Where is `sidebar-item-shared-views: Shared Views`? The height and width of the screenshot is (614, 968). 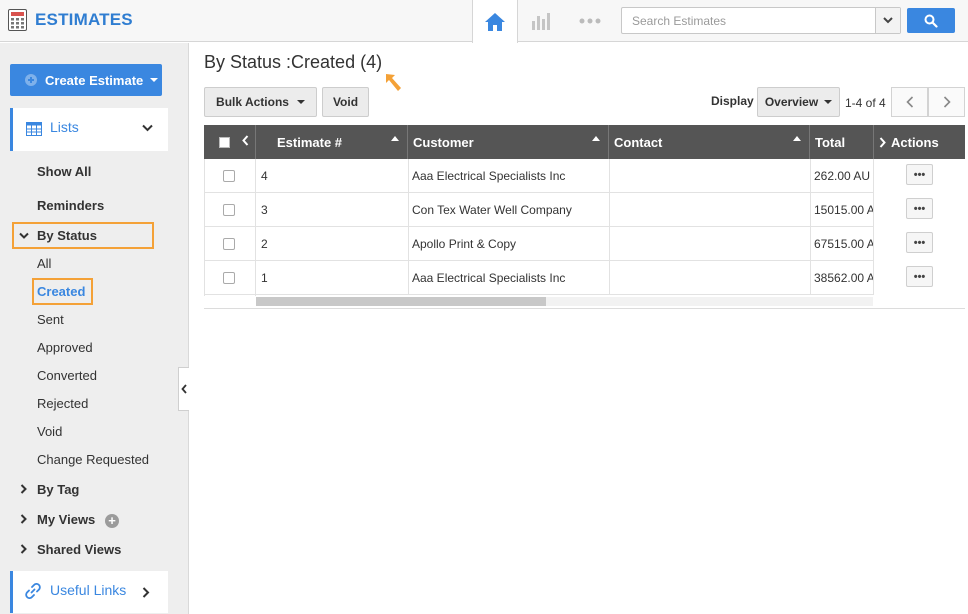 sidebar-item-shared-views: Shared Views is located at coordinates (79, 549).